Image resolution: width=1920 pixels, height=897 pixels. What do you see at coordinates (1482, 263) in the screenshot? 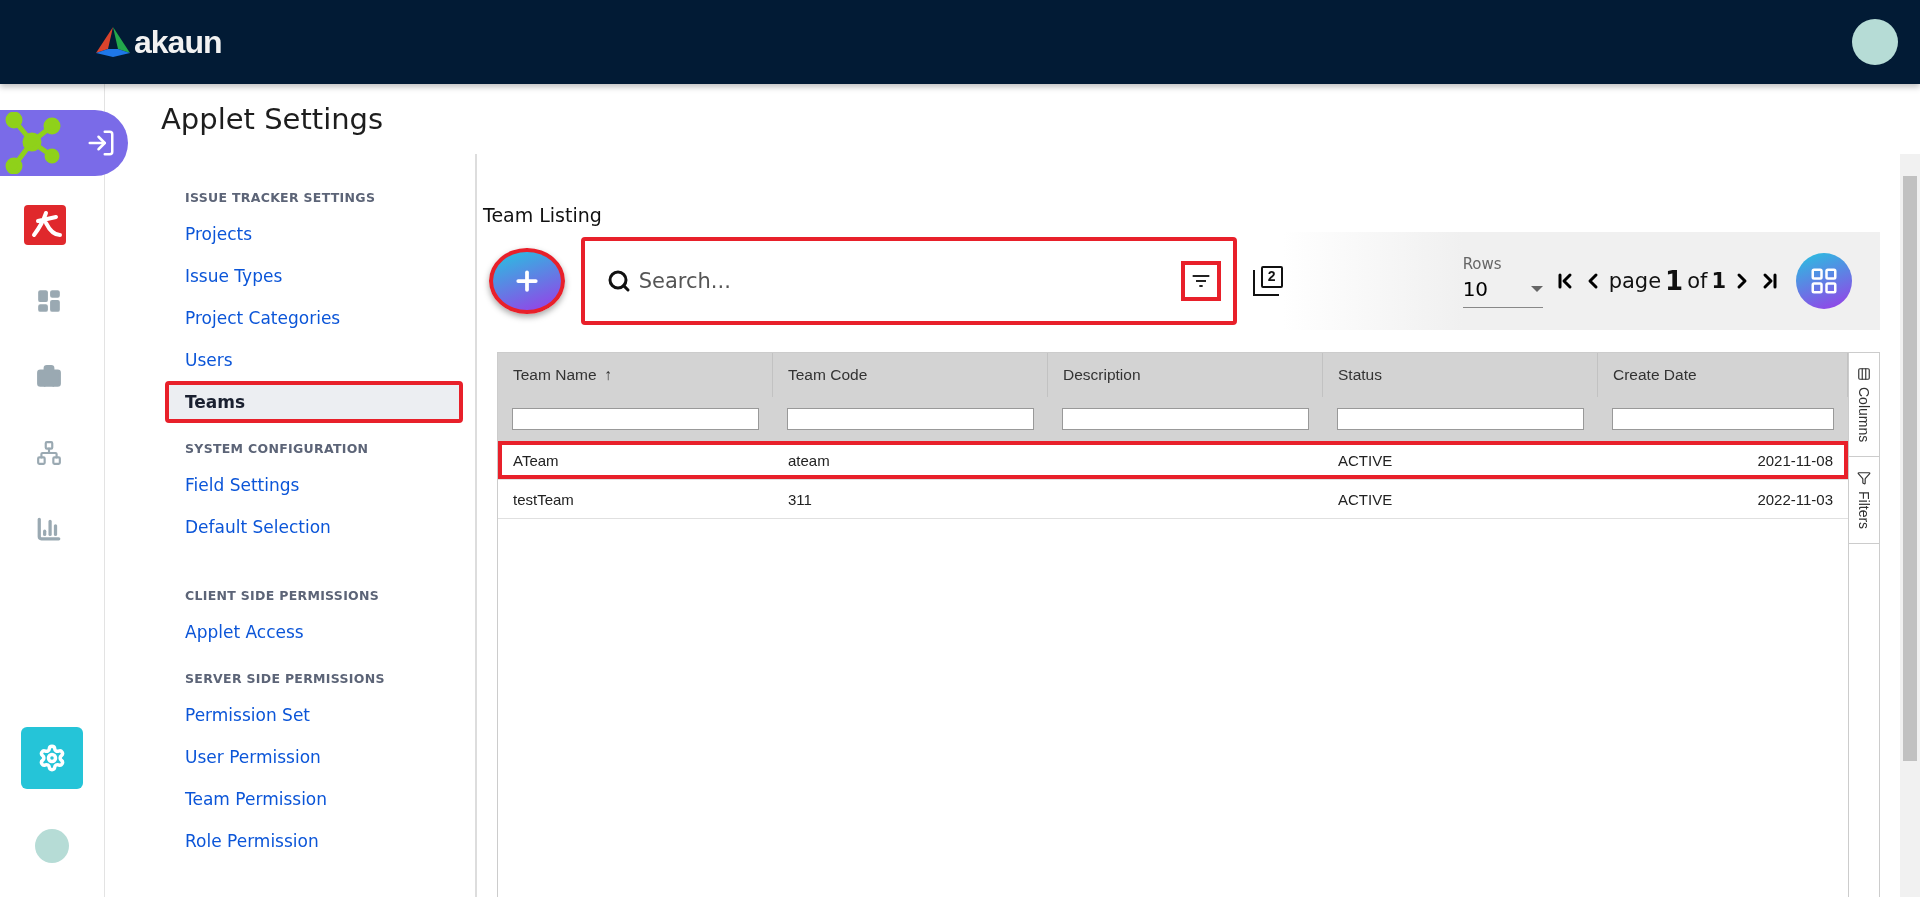
I see `rows-label: Rows` at bounding box center [1482, 263].